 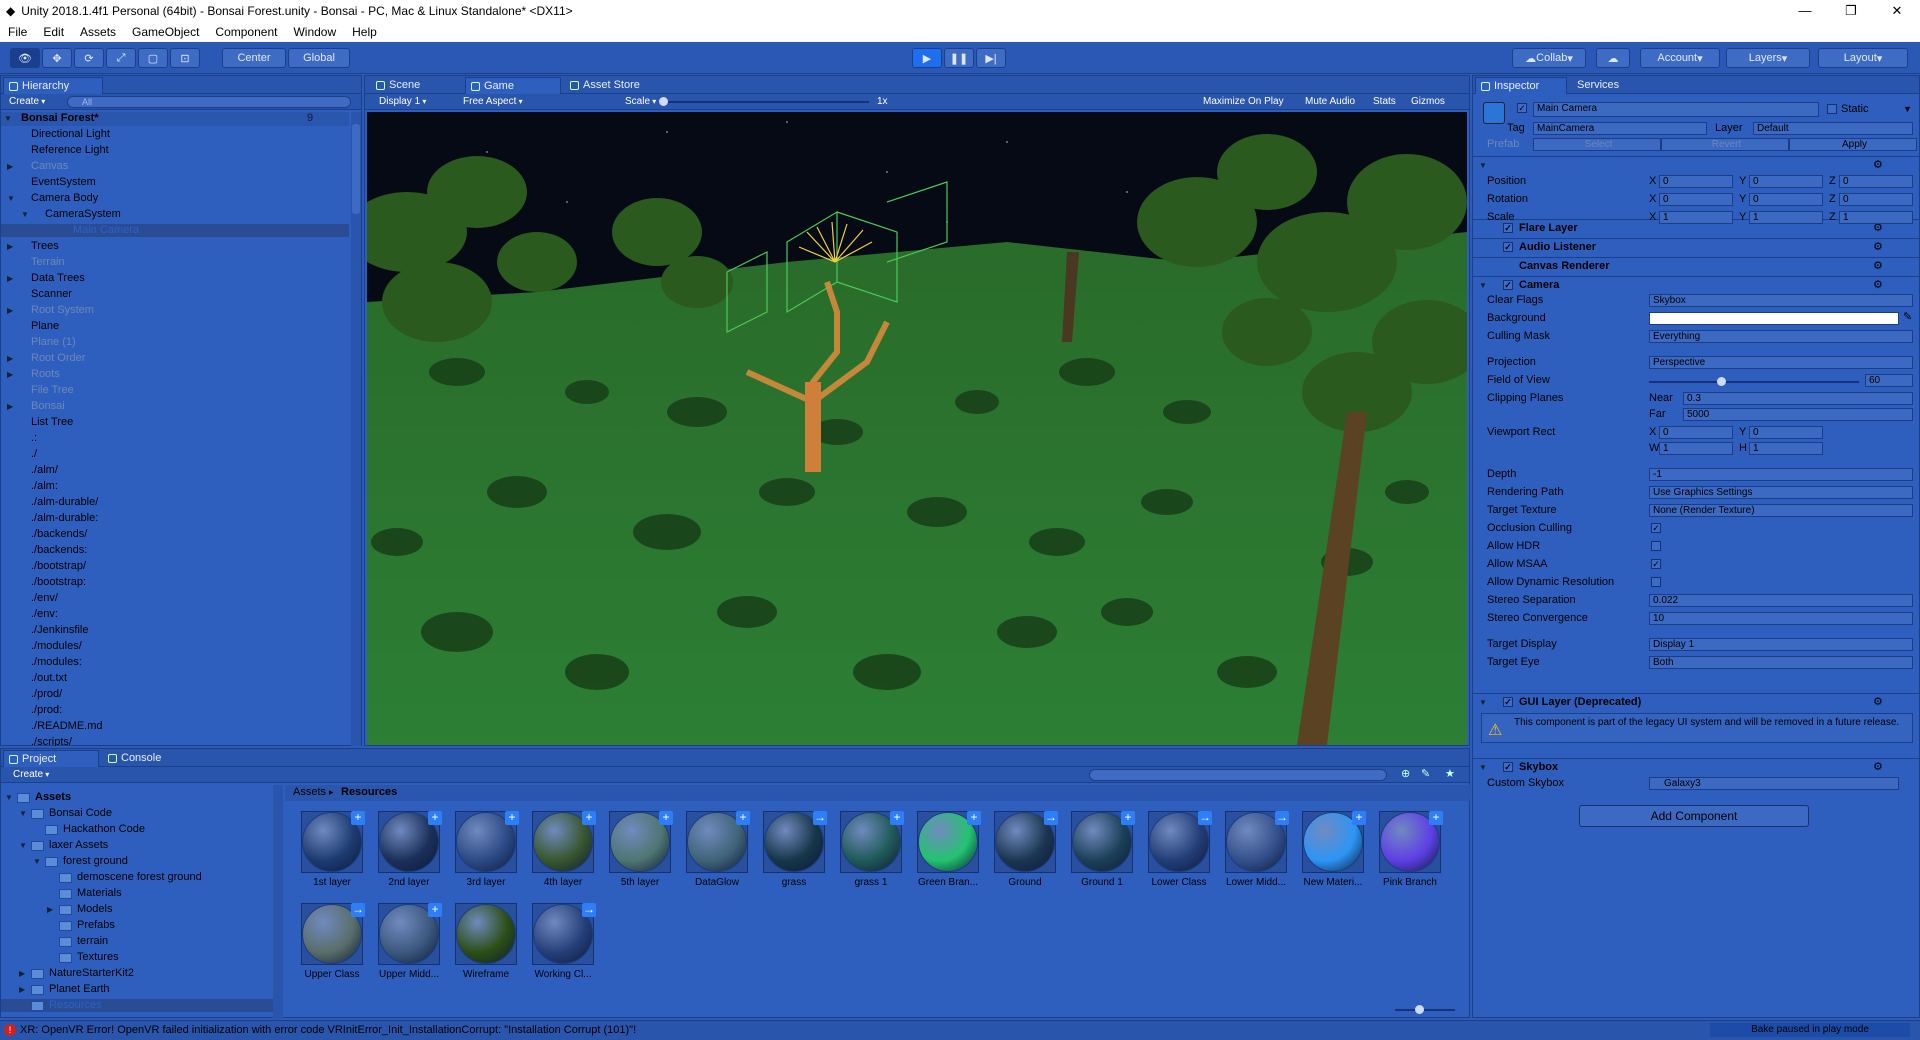 What do you see at coordinates (1330, 101) in the screenshot?
I see `mute-audio-toggle: Mute Audio` at bounding box center [1330, 101].